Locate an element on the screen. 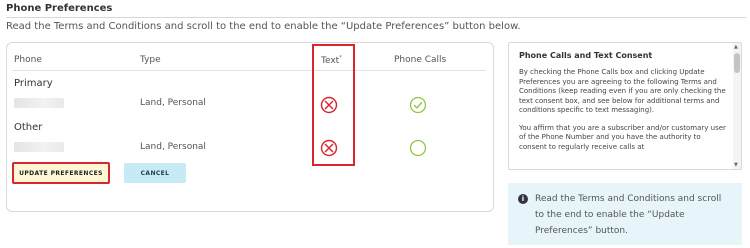 This screenshot has width=750, height=248. phone-calls-checkbox-primary is located at coordinates (418, 107).